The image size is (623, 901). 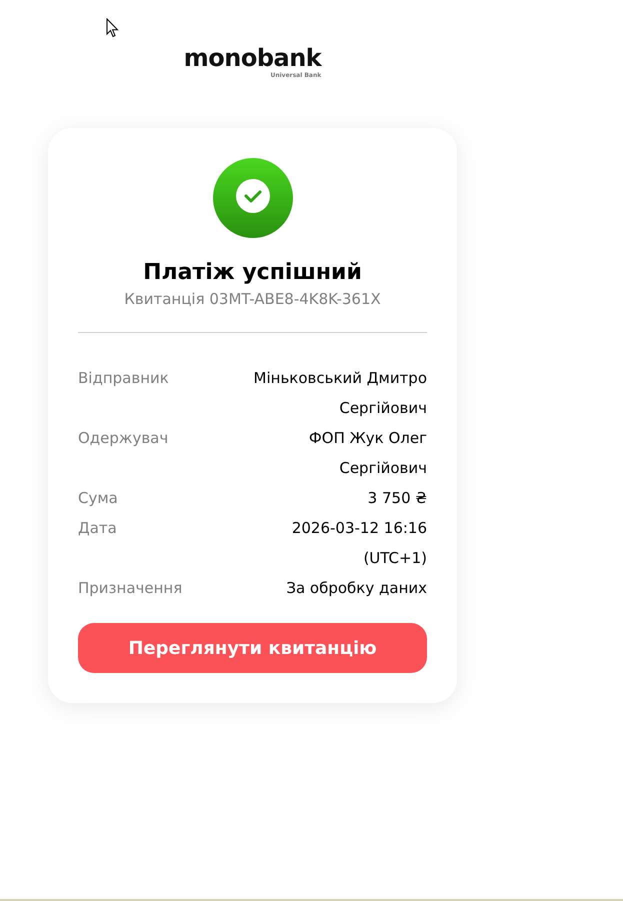 What do you see at coordinates (396, 498) in the screenshot?
I see `detail-value: 3 750 ₴` at bounding box center [396, 498].